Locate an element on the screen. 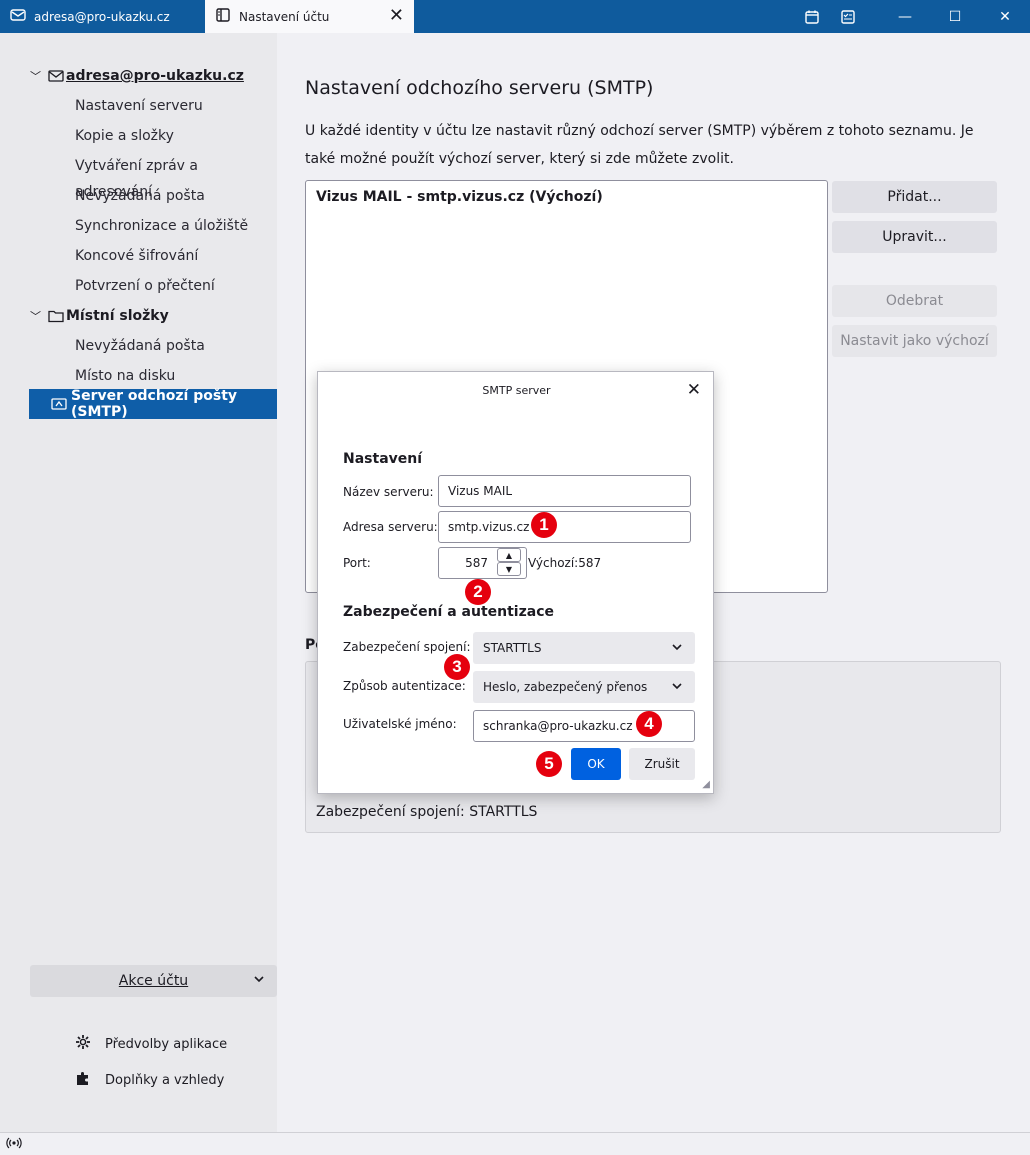 Image resolution: width=1030 pixels, height=1155 pixels. server-address-label: Adresa serveru: is located at coordinates (390, 527).